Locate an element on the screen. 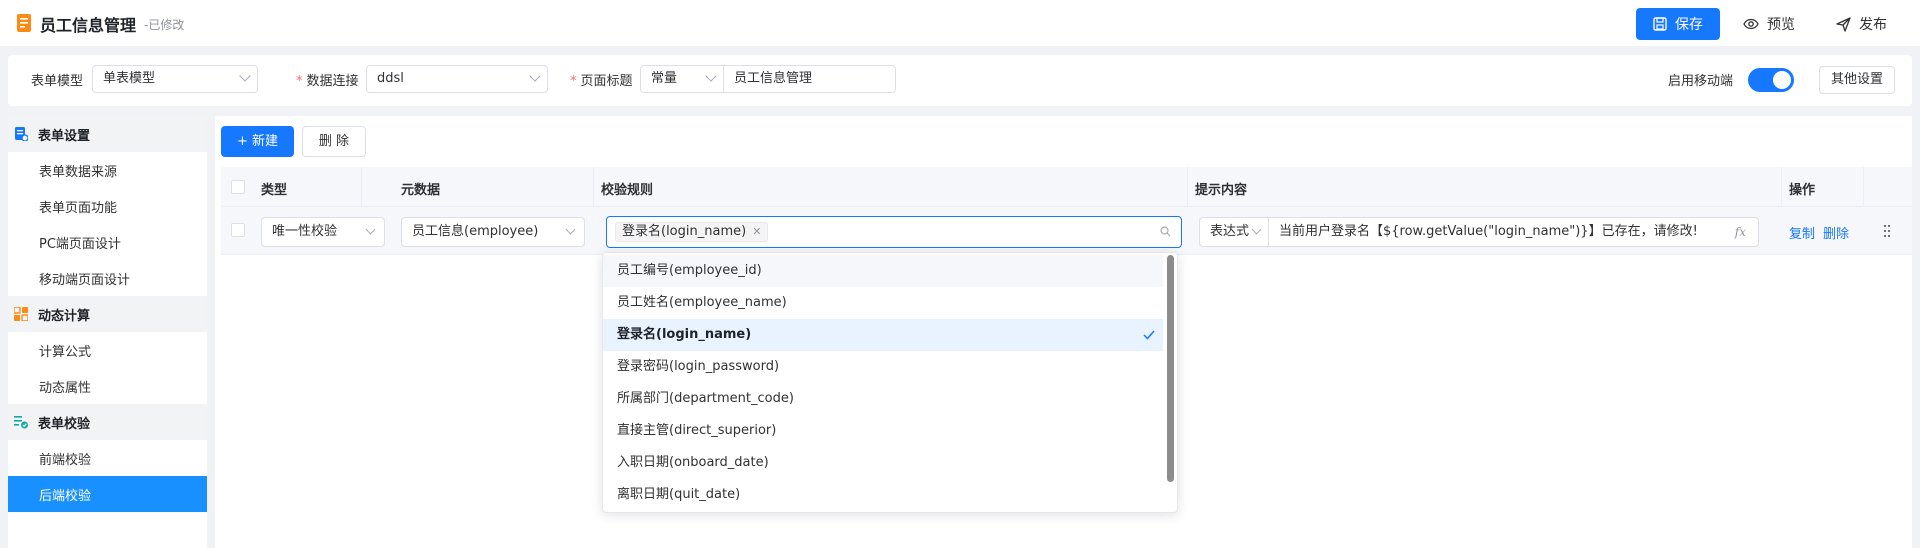  dropdown-option: 入职日期(onboard_date) is located at coordinates (883, 463).